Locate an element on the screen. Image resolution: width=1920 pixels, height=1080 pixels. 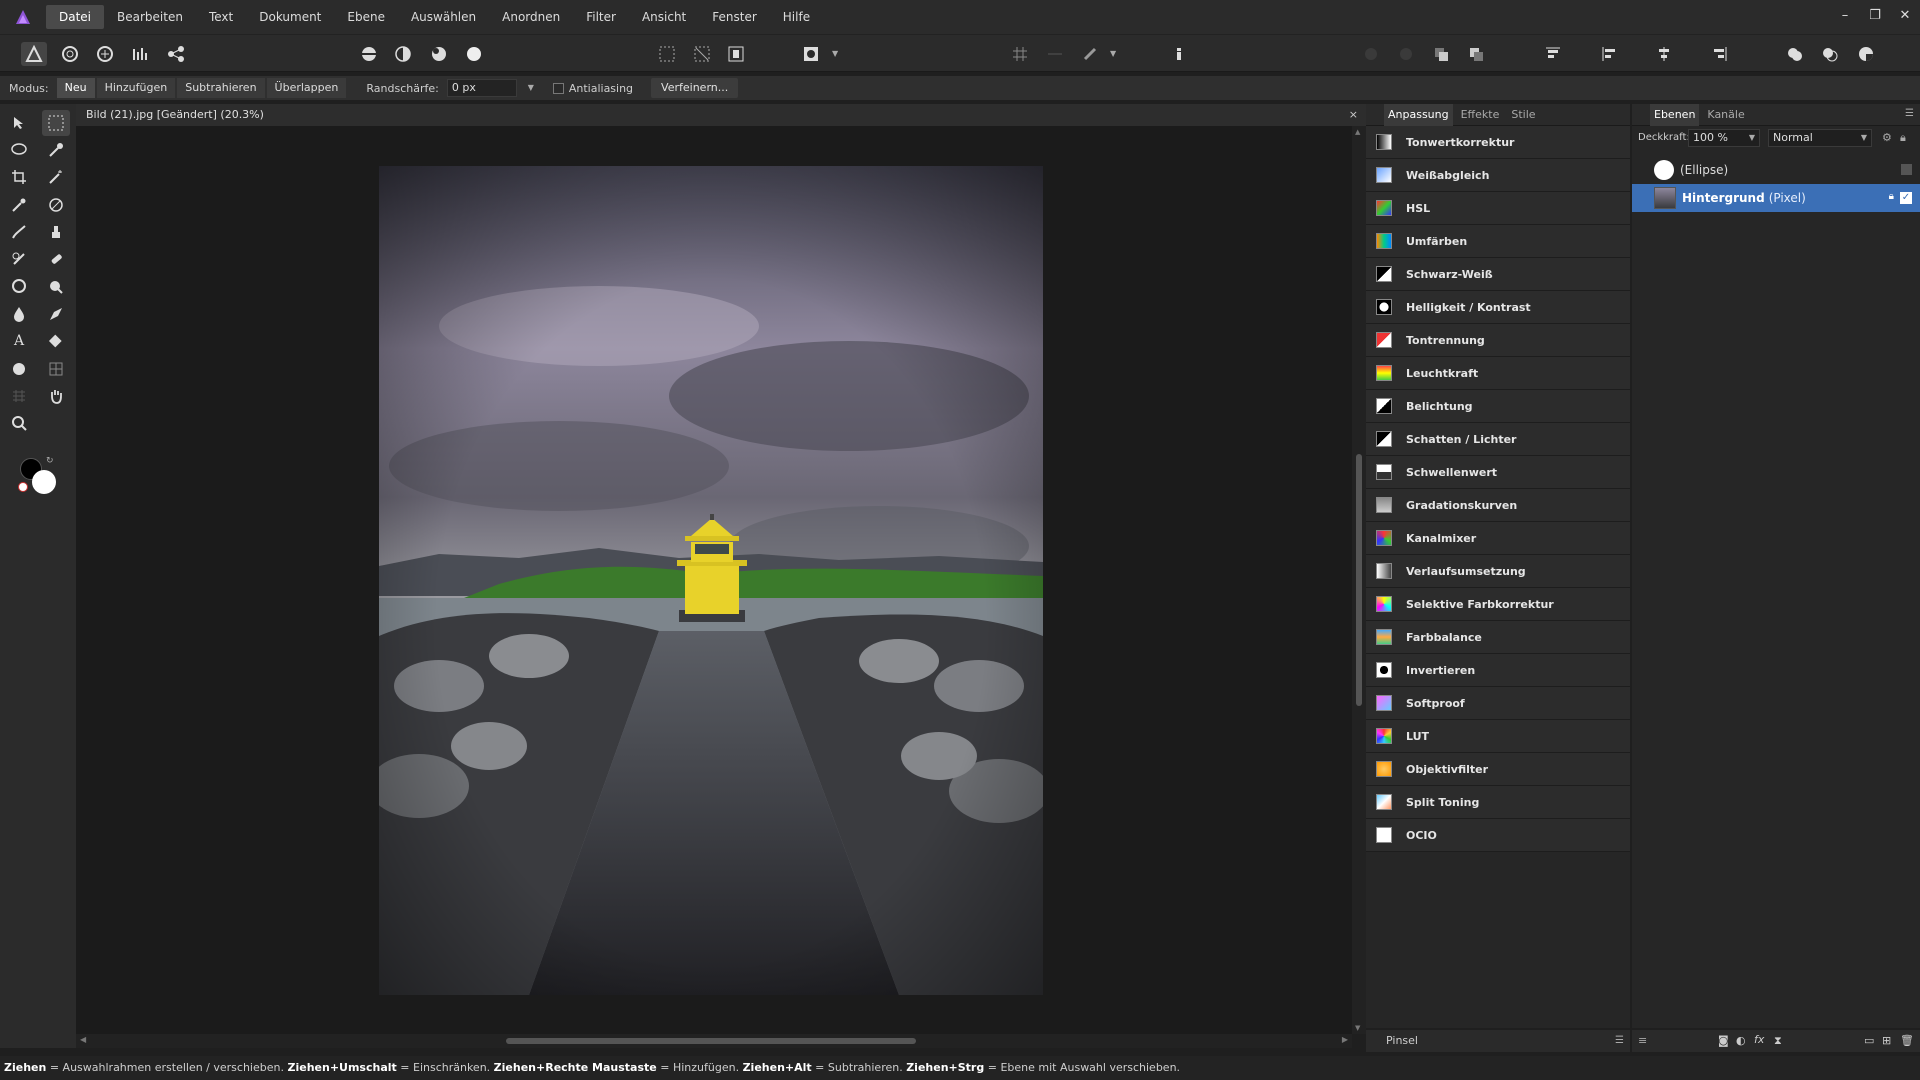
adjustment-item: Kanalmixer is located at coordinates (1498, 538).